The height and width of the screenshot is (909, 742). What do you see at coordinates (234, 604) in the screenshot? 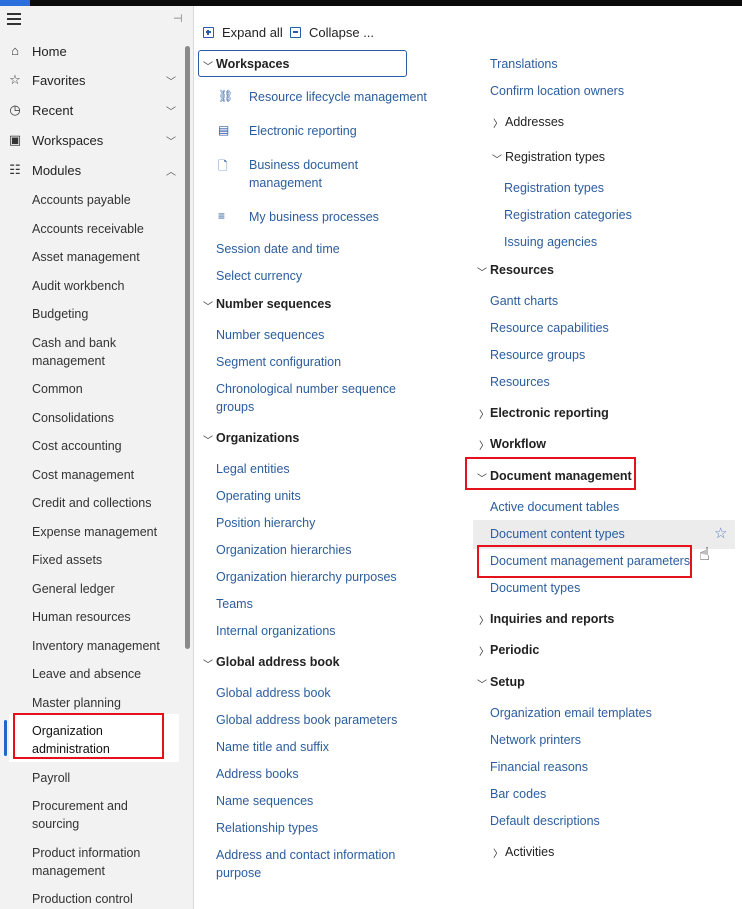
I see `link-teams: Teams` at bounding box center [234, 604].